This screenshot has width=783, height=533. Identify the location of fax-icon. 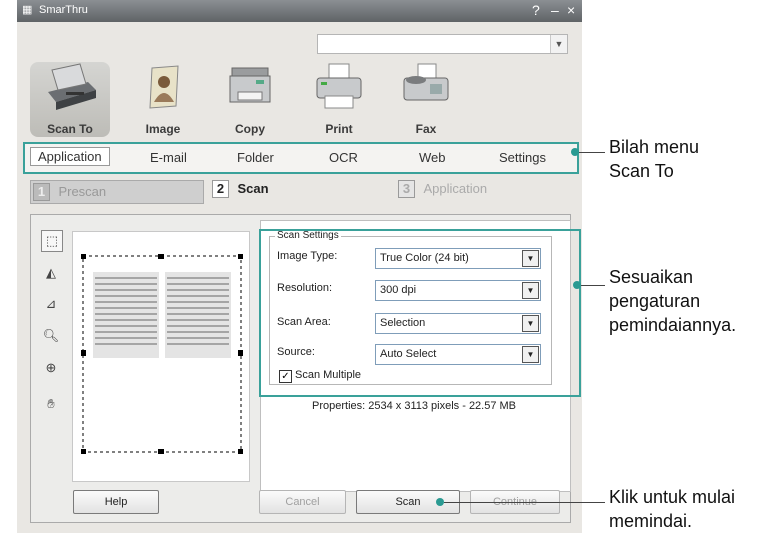
(426, 82).